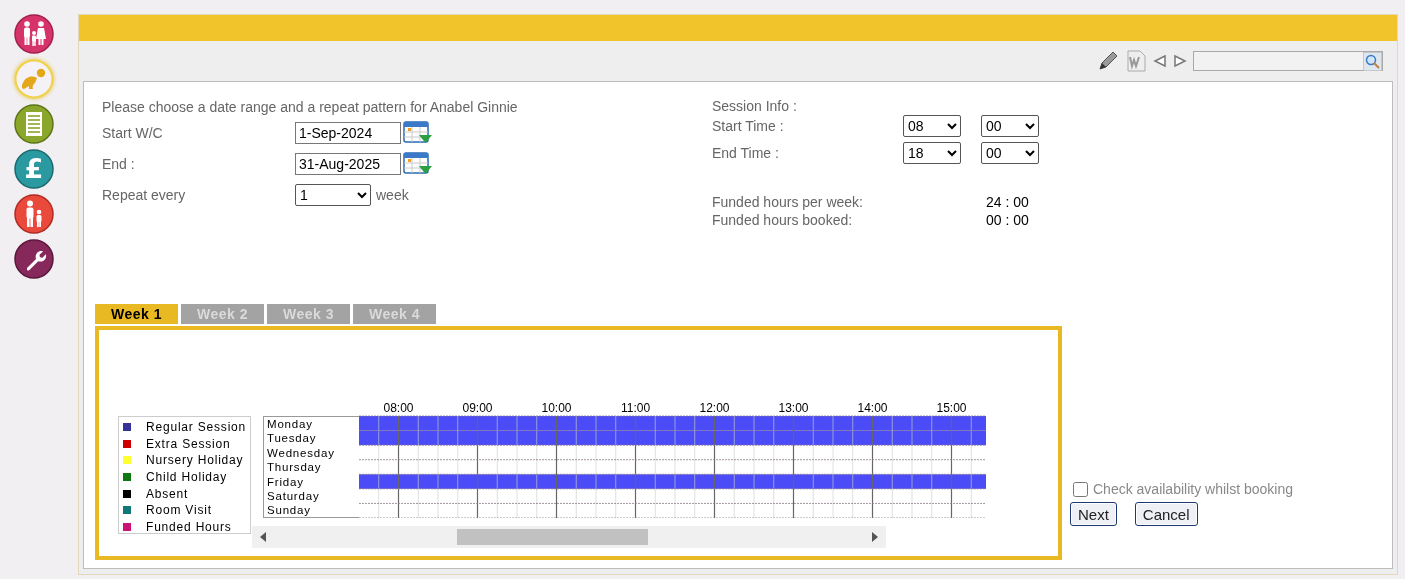  I want to click on week-tab: Week 1, so click(136, 314).